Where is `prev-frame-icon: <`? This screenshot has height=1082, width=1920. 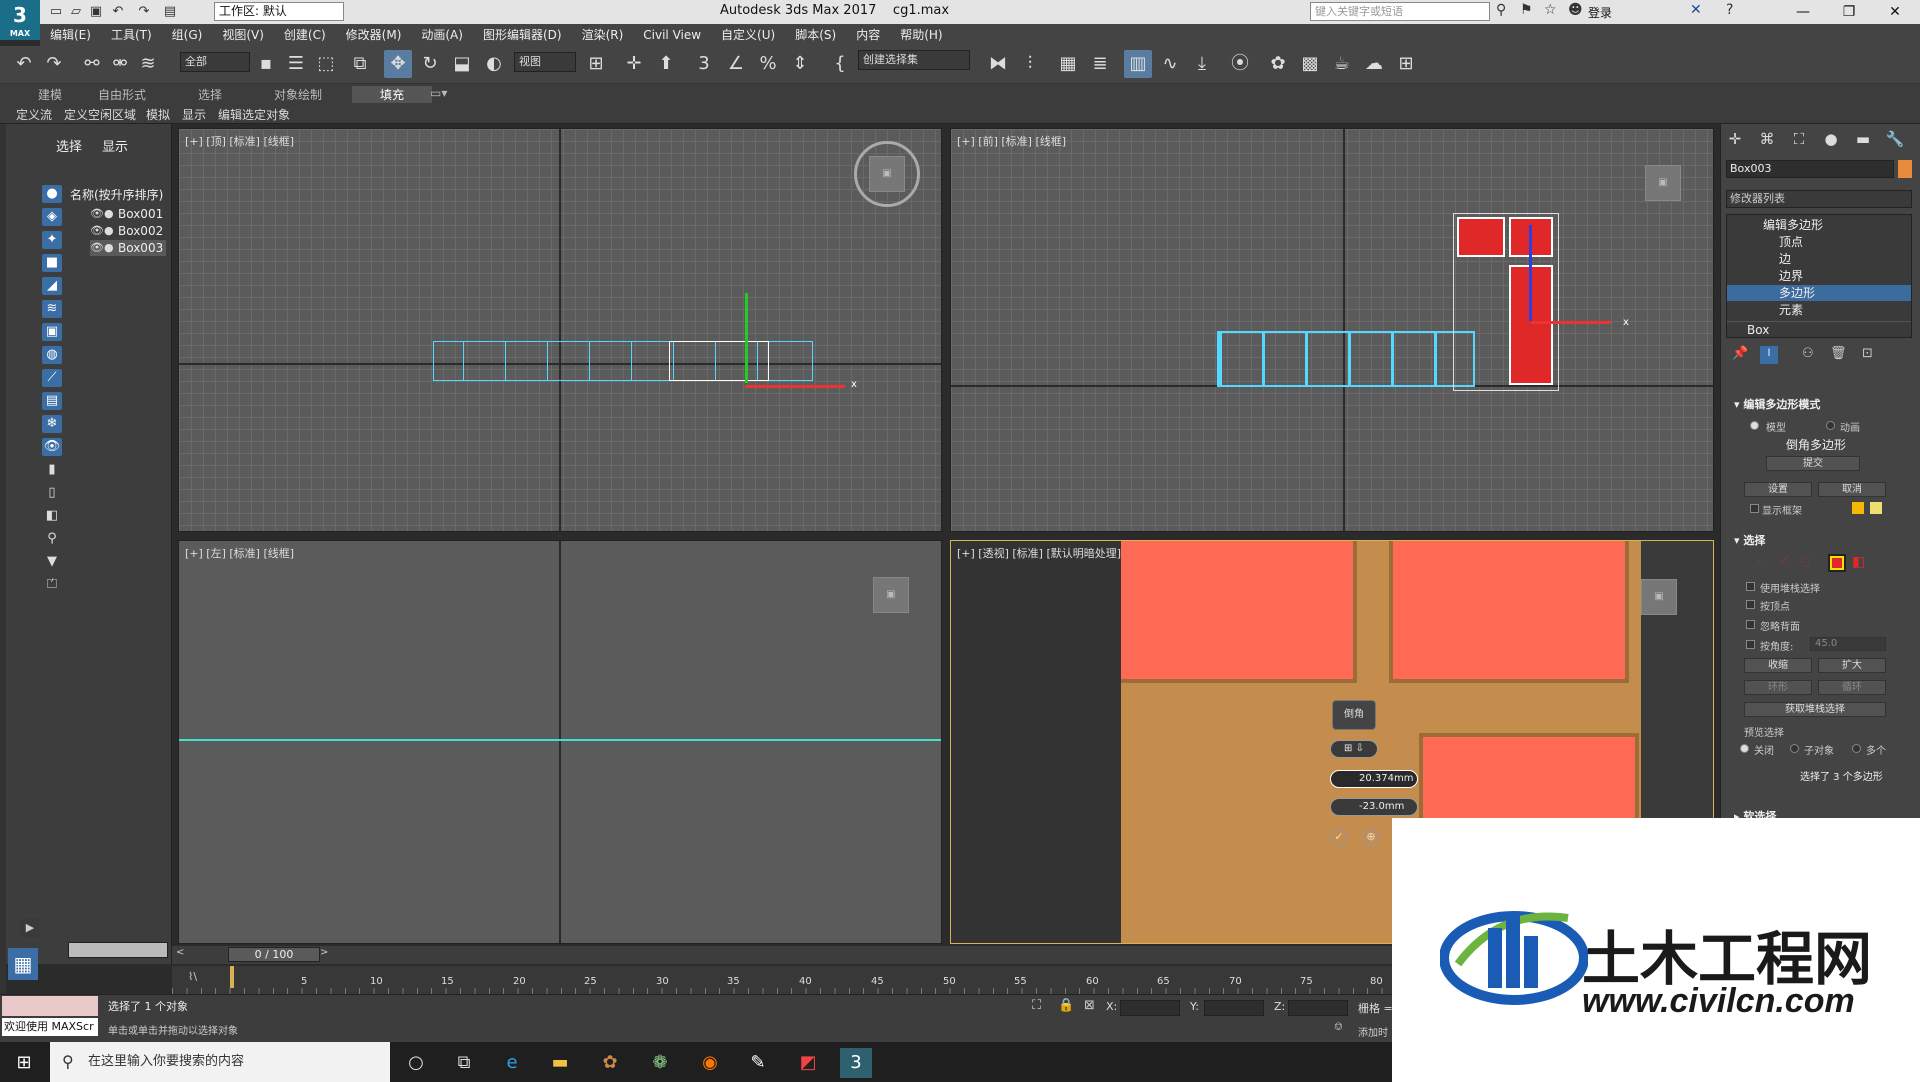
prev-frame-icon: < is located at coordinates (180, 952).